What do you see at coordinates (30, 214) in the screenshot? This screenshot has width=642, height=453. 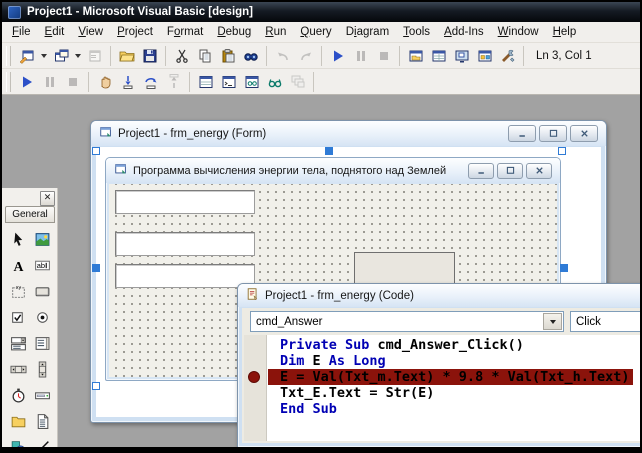 I see `toolbox-tab-general: General` at bounding box center [30, 214].